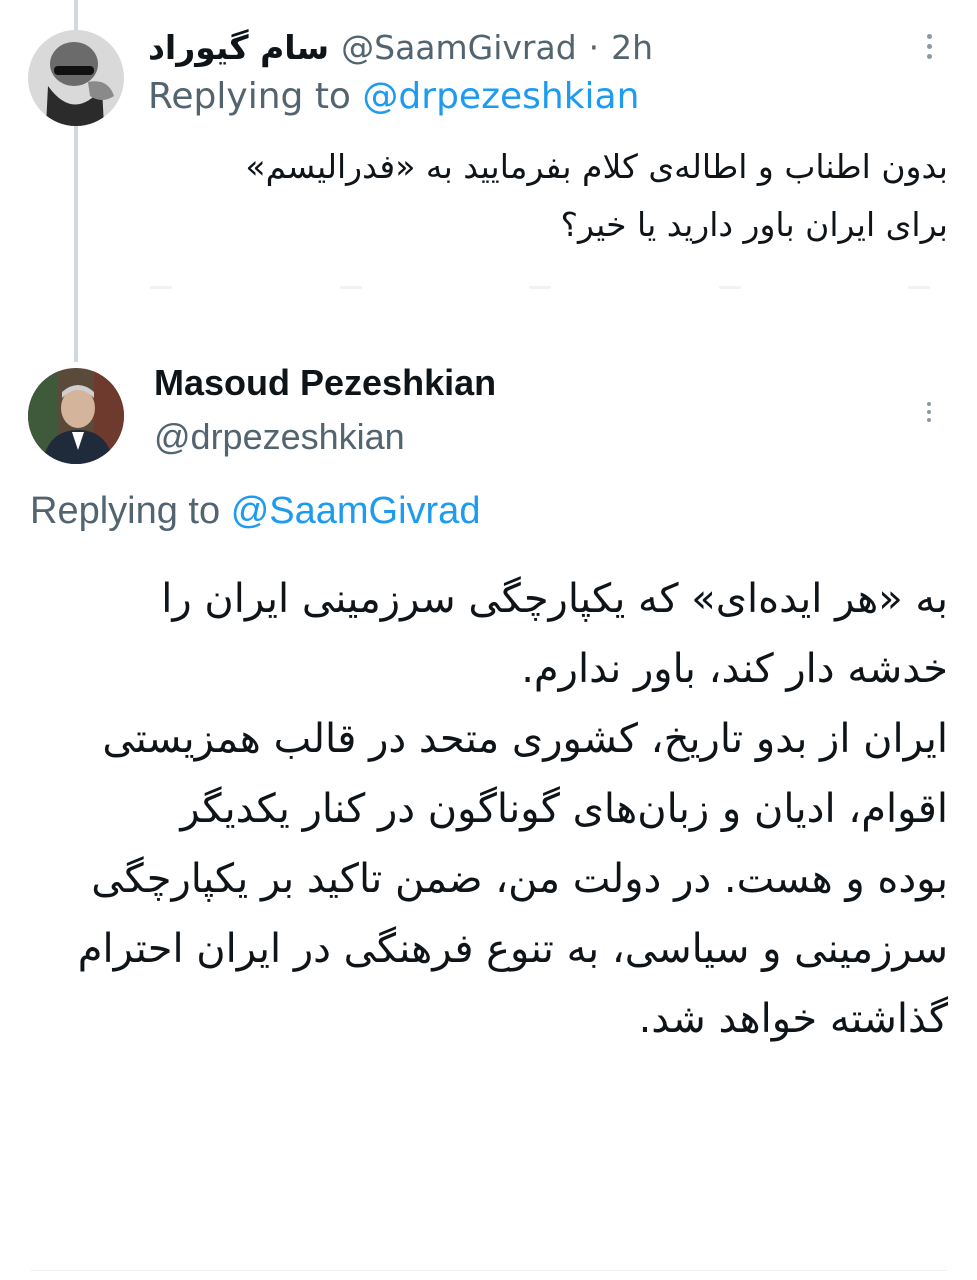 Image resolution: width=977 pixels, height=1280 pixels. I want to click on author-display-name: سام گیوراد, so click(238, 47).